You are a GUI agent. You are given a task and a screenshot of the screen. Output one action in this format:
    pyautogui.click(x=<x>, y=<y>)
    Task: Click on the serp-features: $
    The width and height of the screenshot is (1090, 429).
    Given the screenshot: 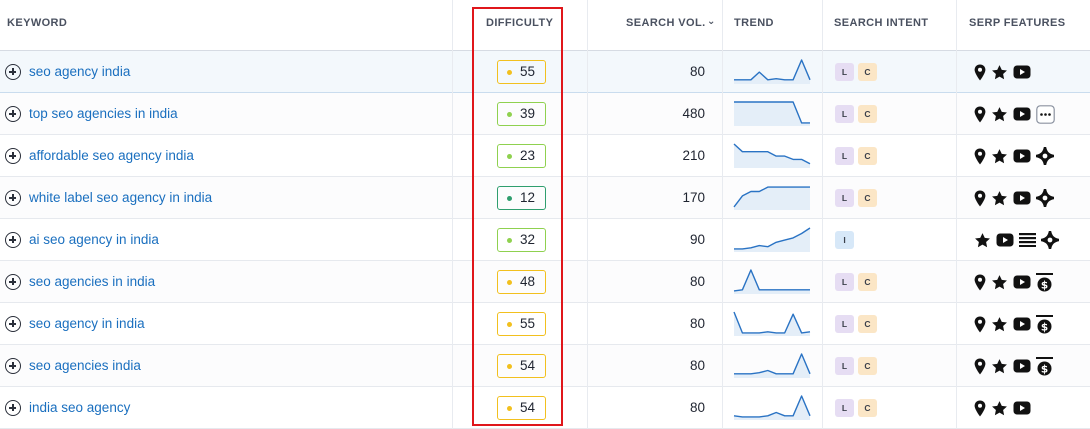 What is the action you would take?
    pyautogui.click(x=1013, y=366)
    